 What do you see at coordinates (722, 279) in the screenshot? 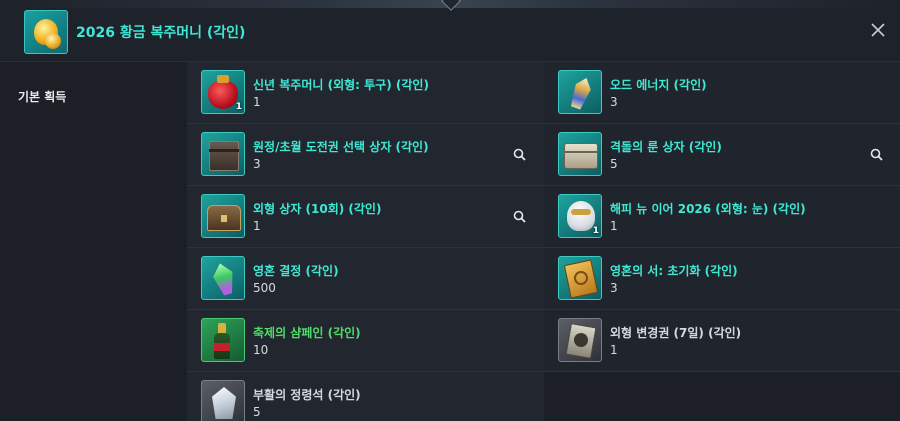
I see `reward-item: 영혼의 서: 초기화 (각인) 3` at bounding box center [722, 279].